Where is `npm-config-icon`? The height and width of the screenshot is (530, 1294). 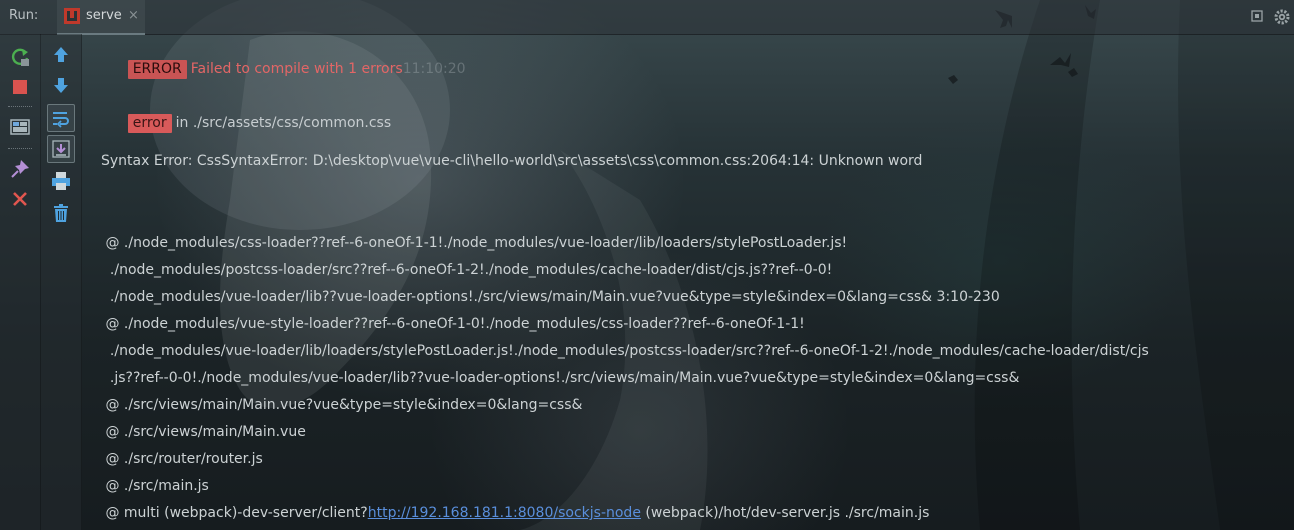
npm-config-icon is located at coordinates (72, 16).